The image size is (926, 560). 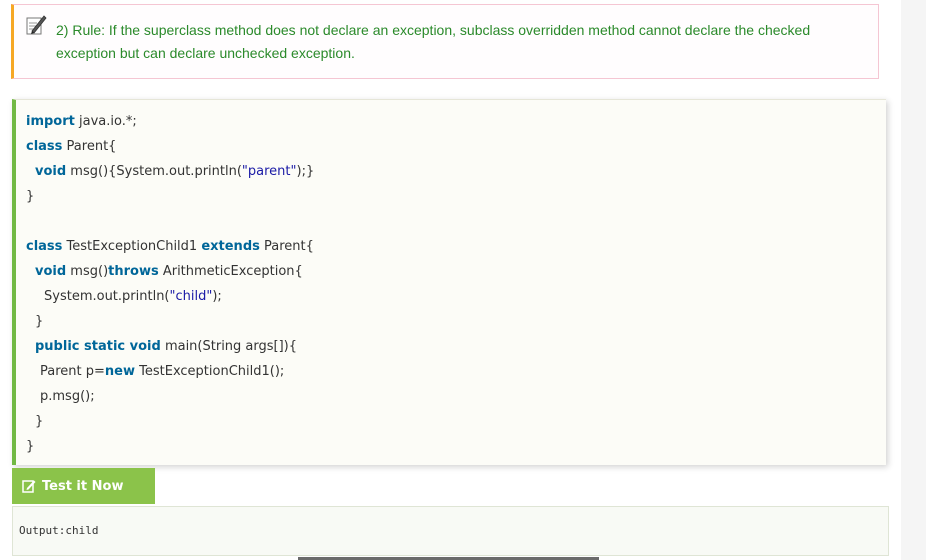 I want to click on code-line: p.msg();, so click(x=67, y=396).